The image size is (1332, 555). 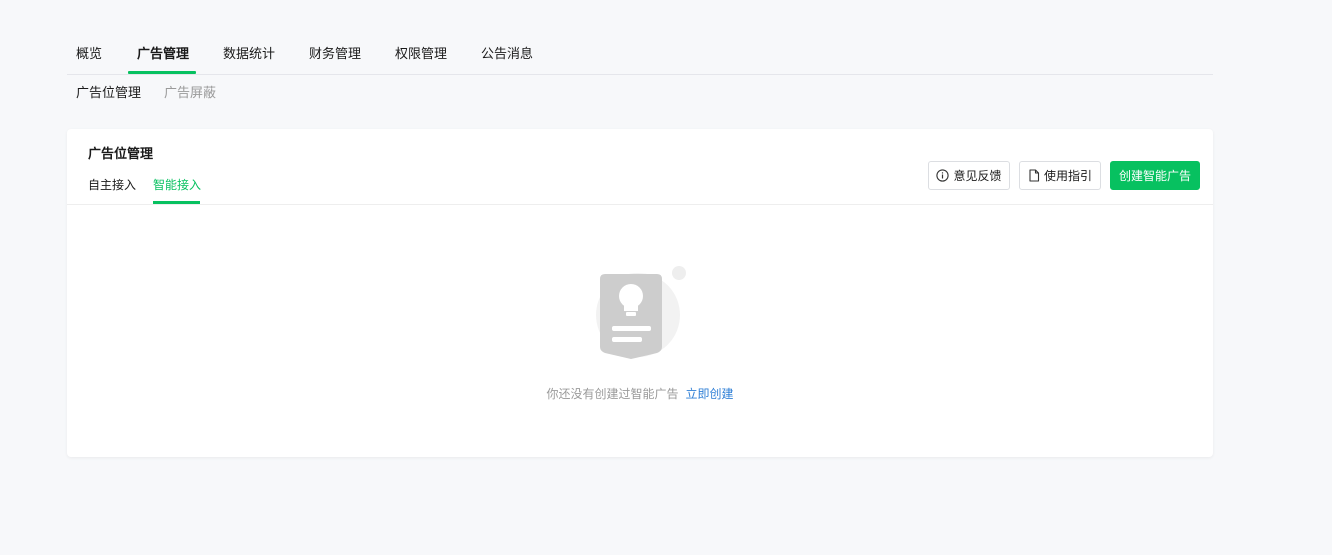 I want to click on guide-button: 使用指引, so click(x=1060, y=175).